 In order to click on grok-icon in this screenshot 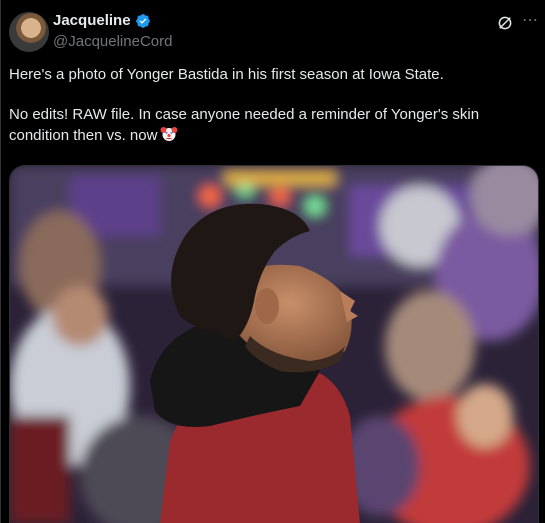, I will do `click(505, 23)`.